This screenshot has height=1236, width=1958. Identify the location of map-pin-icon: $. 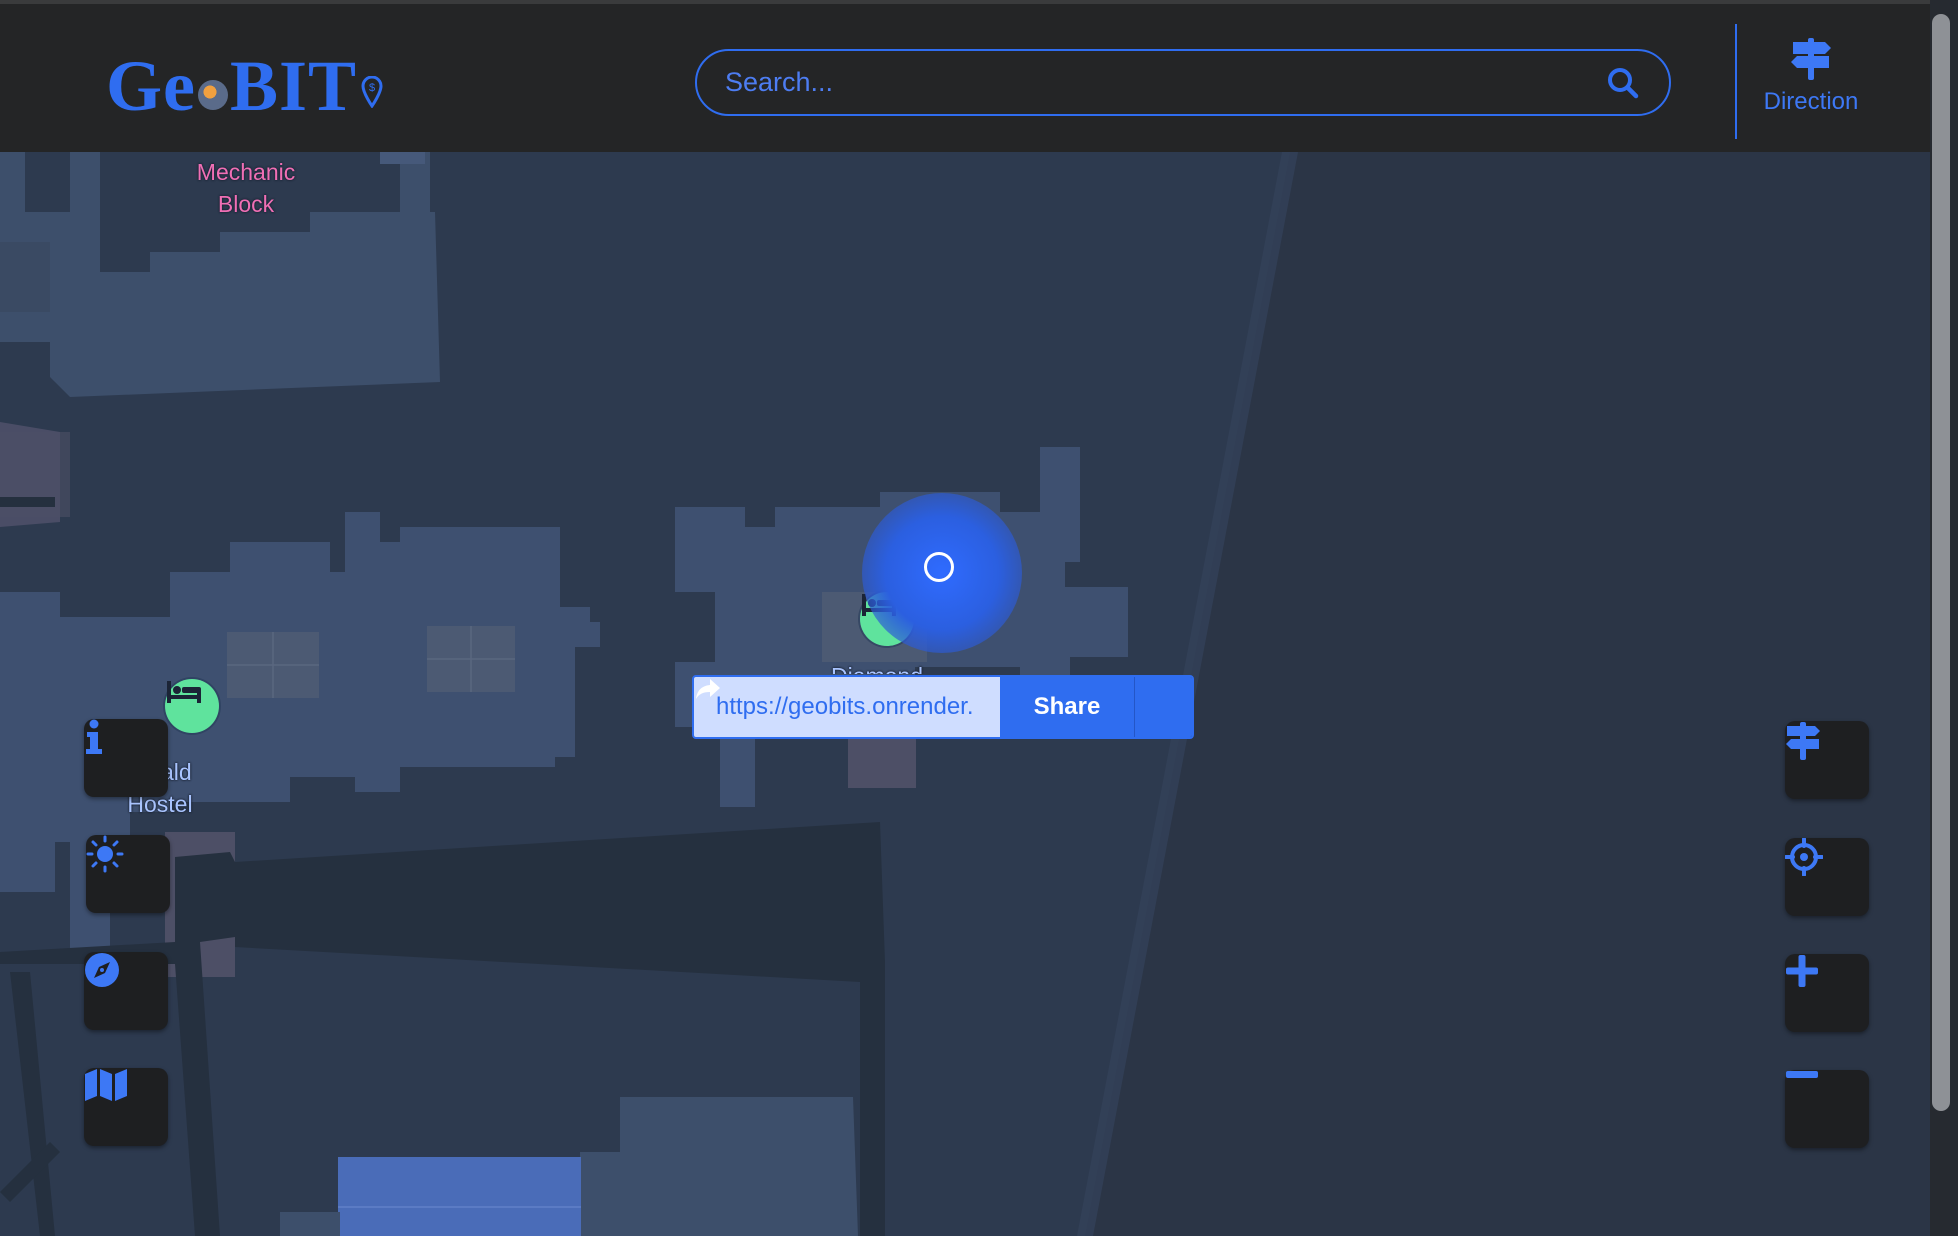
(372, 95).